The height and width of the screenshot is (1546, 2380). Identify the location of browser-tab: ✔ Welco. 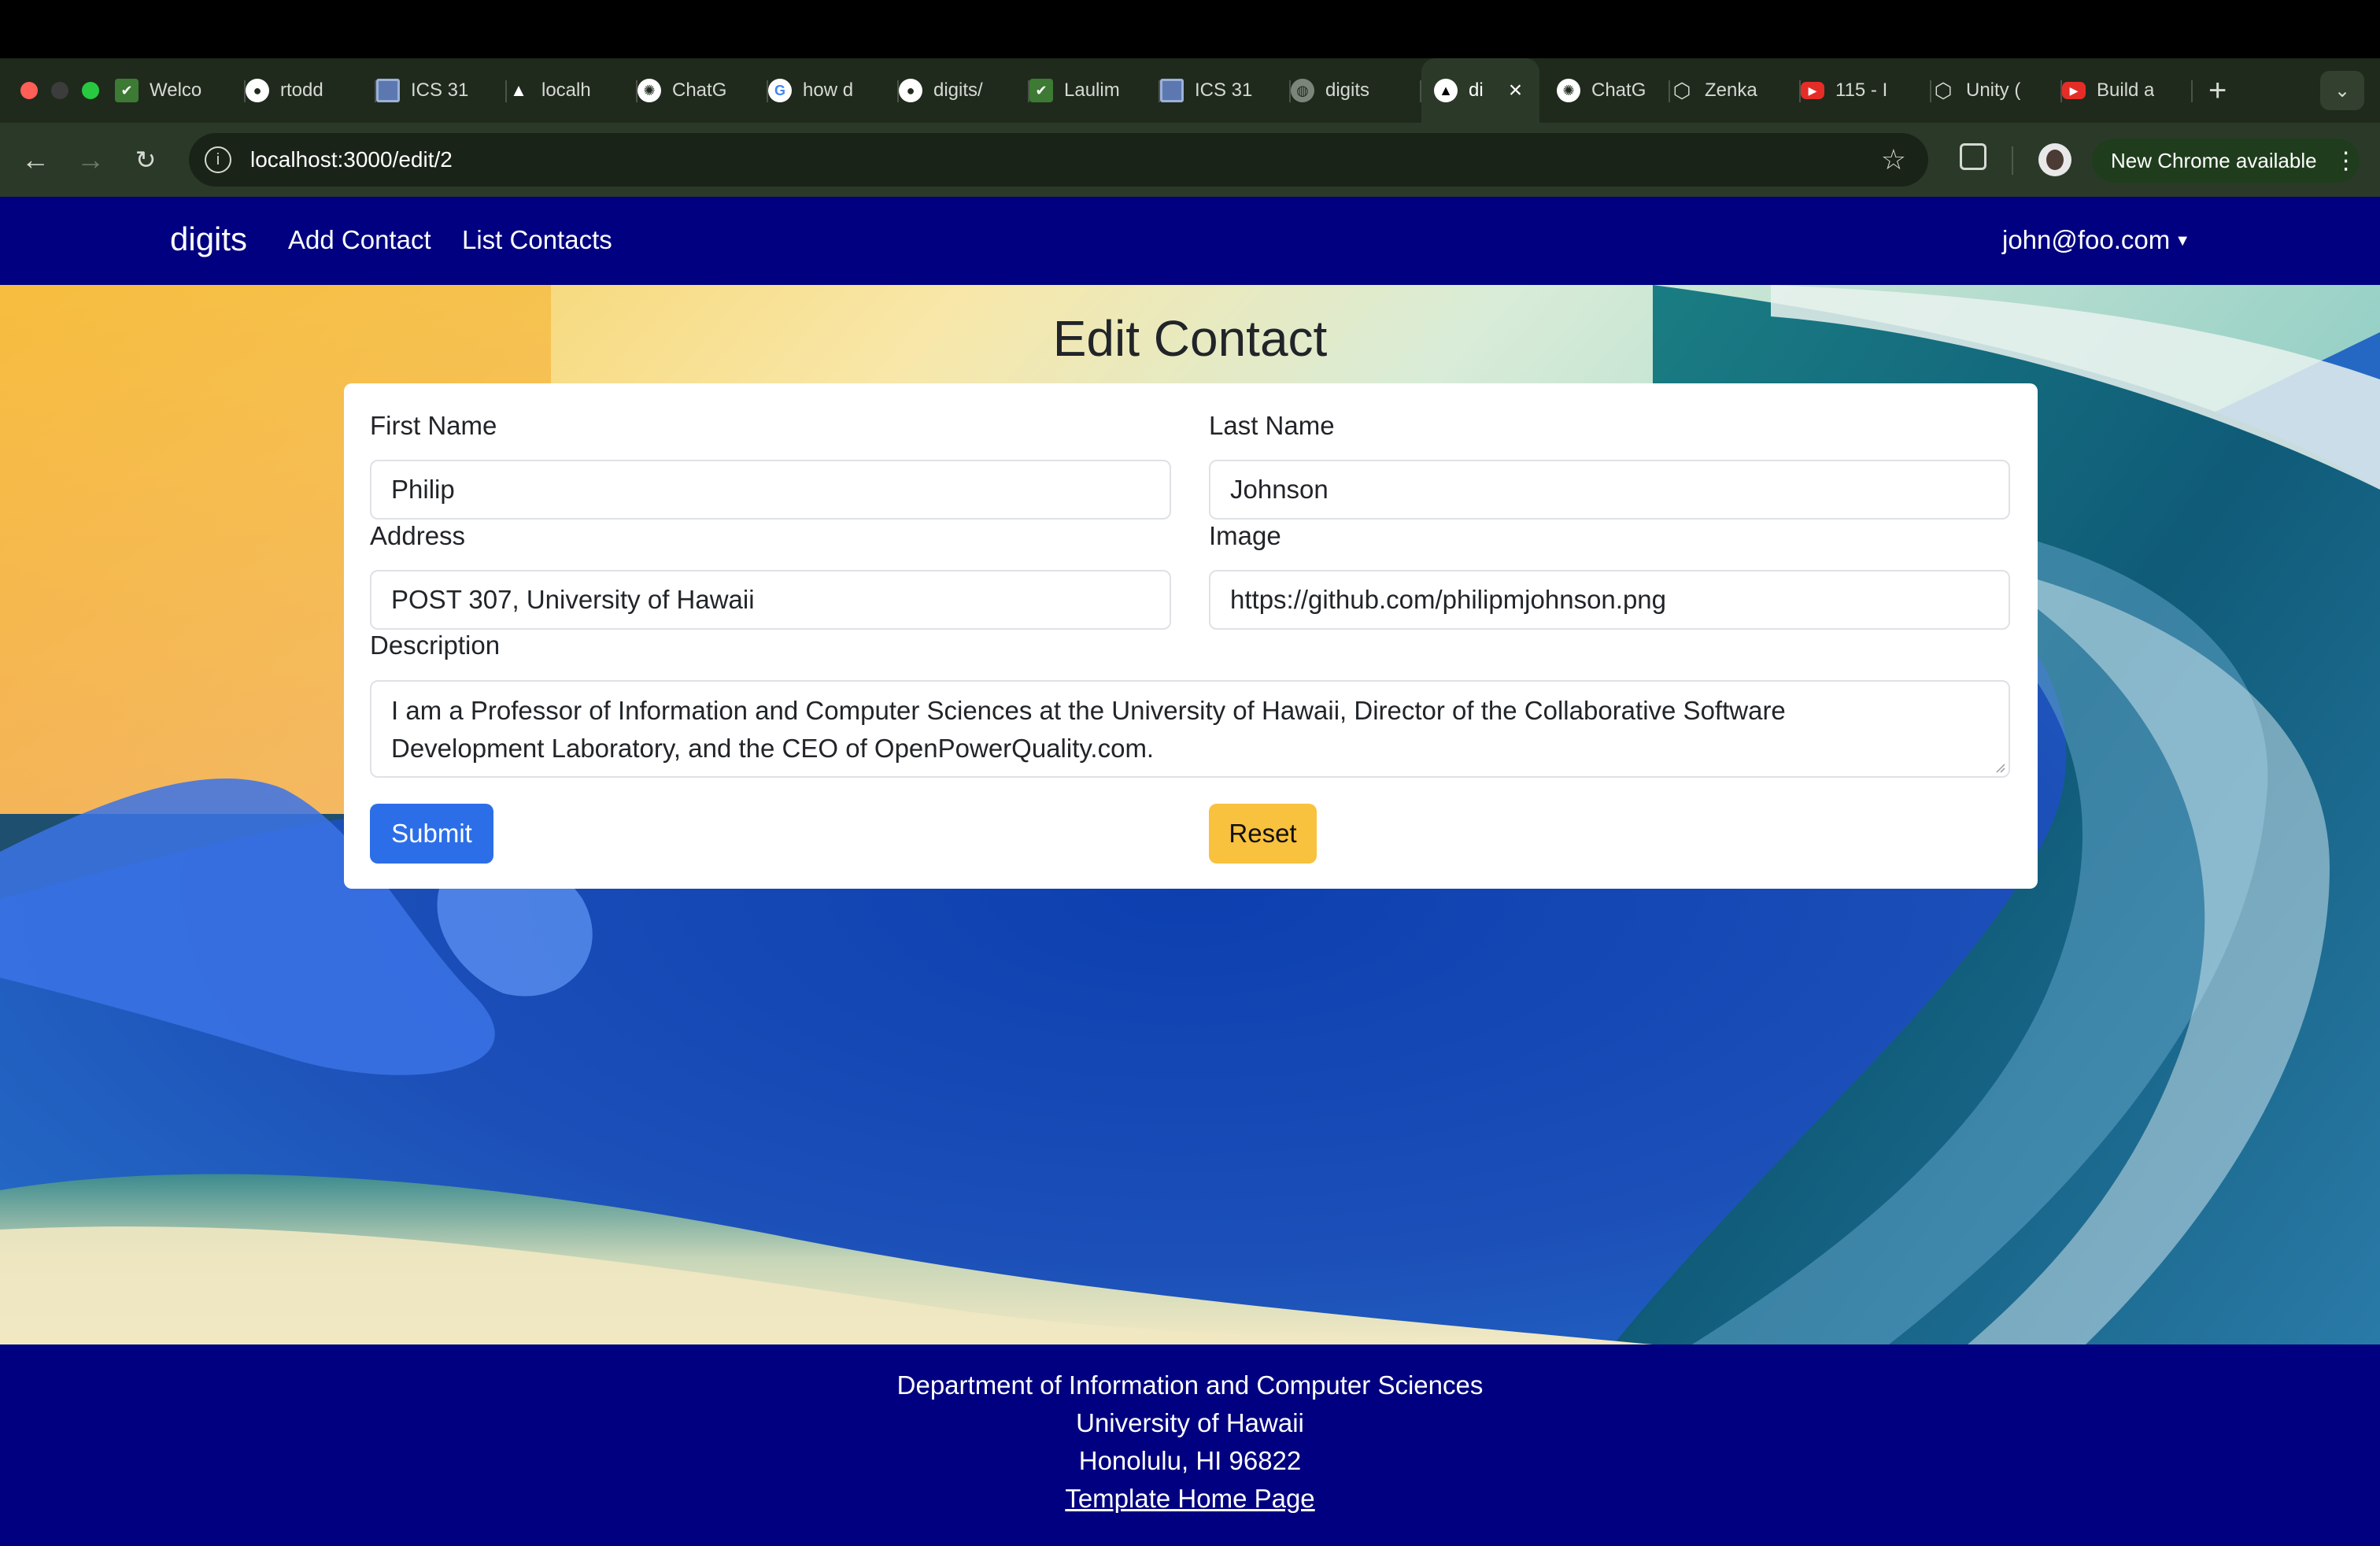
(180, 90).